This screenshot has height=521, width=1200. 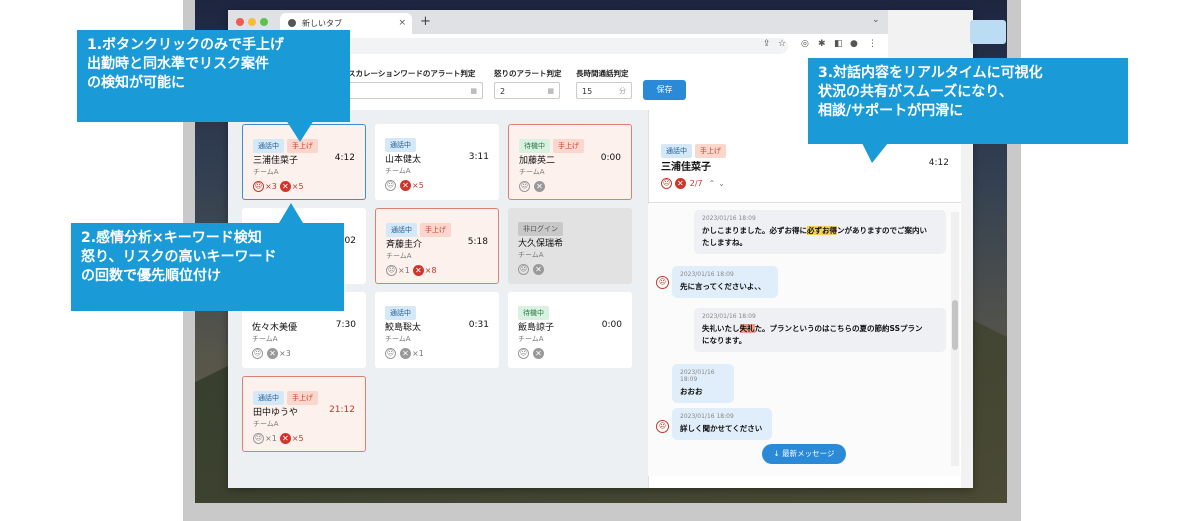 What do you see at coordinates (955, 339) in the screenshot?
I see `chat-scrollbar` at bounding box center [955, 339].